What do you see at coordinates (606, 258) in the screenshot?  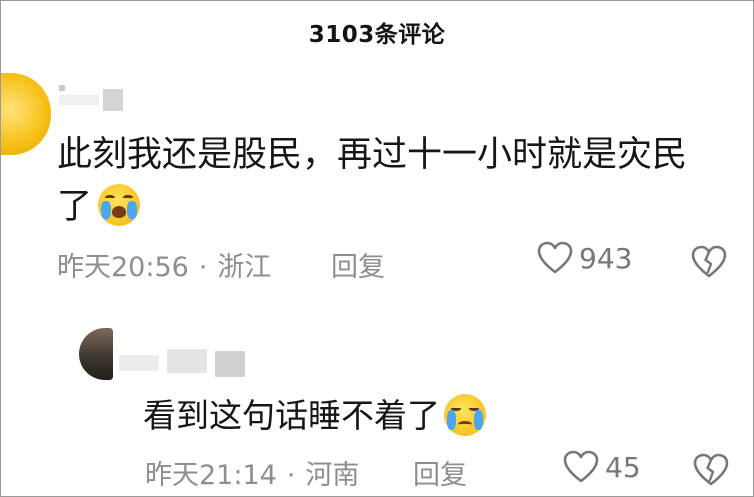 I see `like-count: 943` at bounding box center [606, 258].